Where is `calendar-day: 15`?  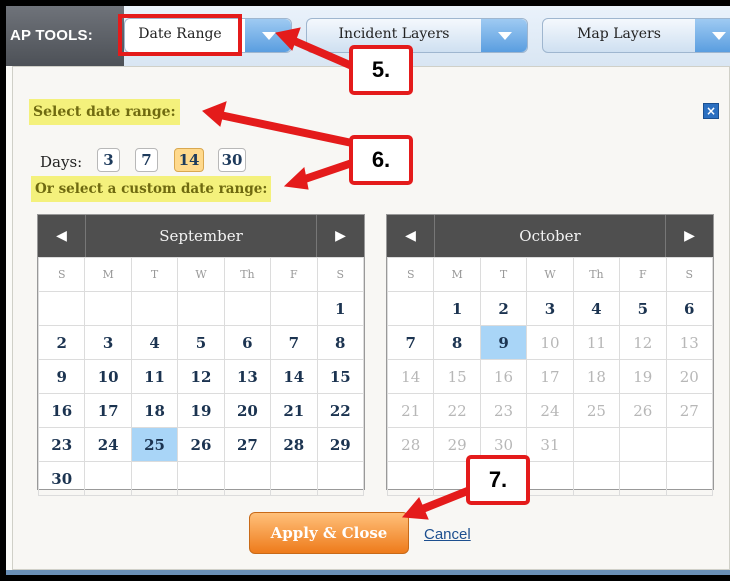
calendar-day: 15 is located at coordinates (340, 376).